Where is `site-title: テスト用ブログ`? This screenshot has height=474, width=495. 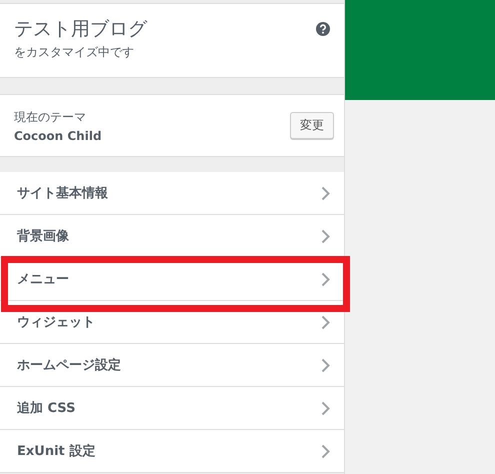 site-title: テスト用ブログ is located at coordinates (80, 29).